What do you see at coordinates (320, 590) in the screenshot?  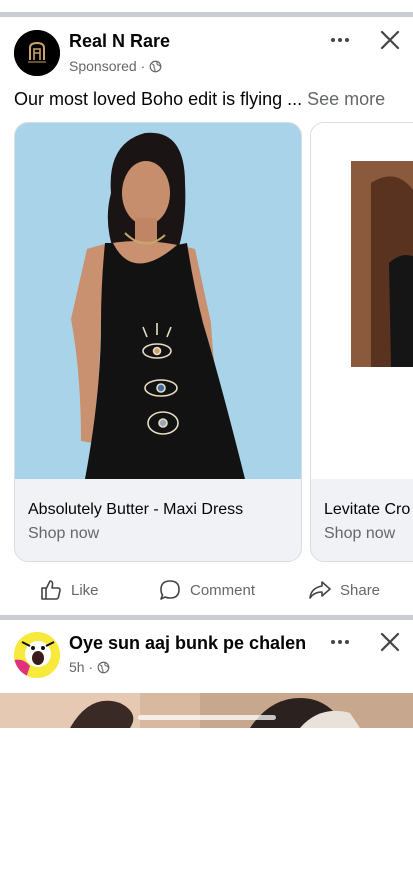 I see `share-arrow-icon` at bounding box center [320, 590].